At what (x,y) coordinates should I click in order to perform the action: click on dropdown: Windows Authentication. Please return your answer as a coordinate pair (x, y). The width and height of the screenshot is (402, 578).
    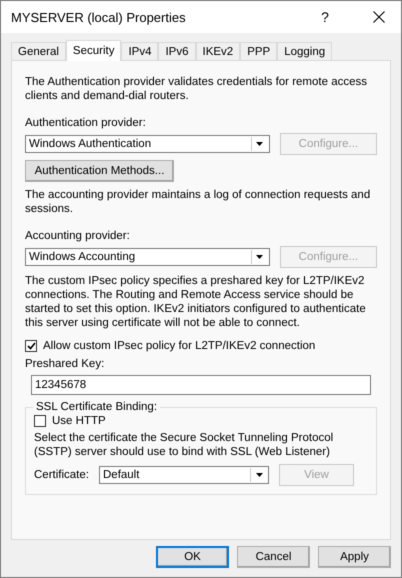
    Looking at the image, I should click on (147, 144).